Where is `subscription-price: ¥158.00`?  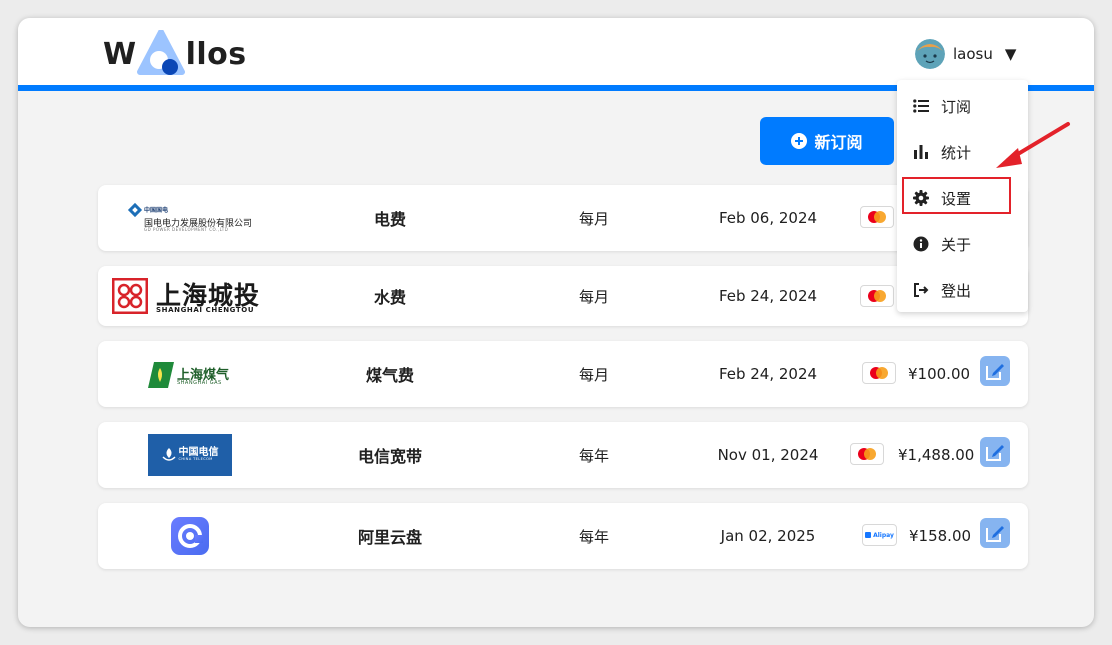
subscription-price: ¥158.00 is located at coordinates (940, 536).